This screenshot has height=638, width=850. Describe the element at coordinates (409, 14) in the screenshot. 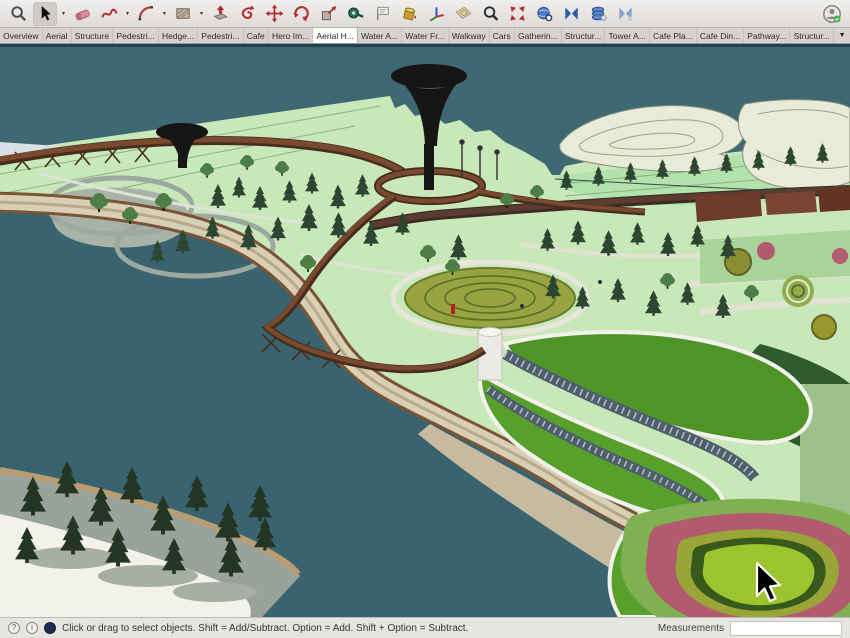

I see `paint-bucket-tool` at that location.